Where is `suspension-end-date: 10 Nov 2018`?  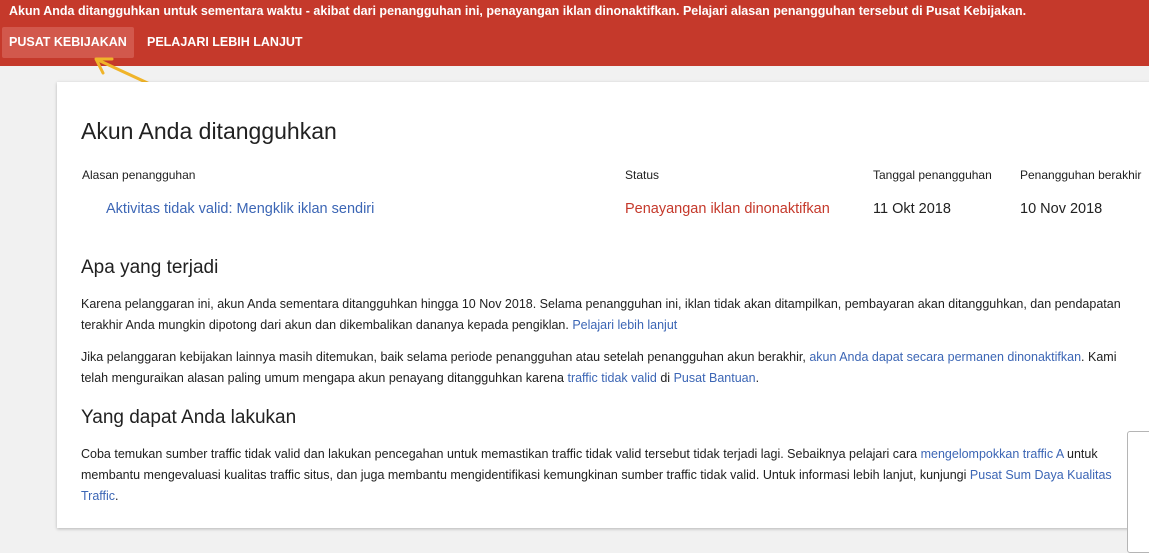 suspension-end-date: 10 Nov 2018 is located at coordinates (1061, 209).